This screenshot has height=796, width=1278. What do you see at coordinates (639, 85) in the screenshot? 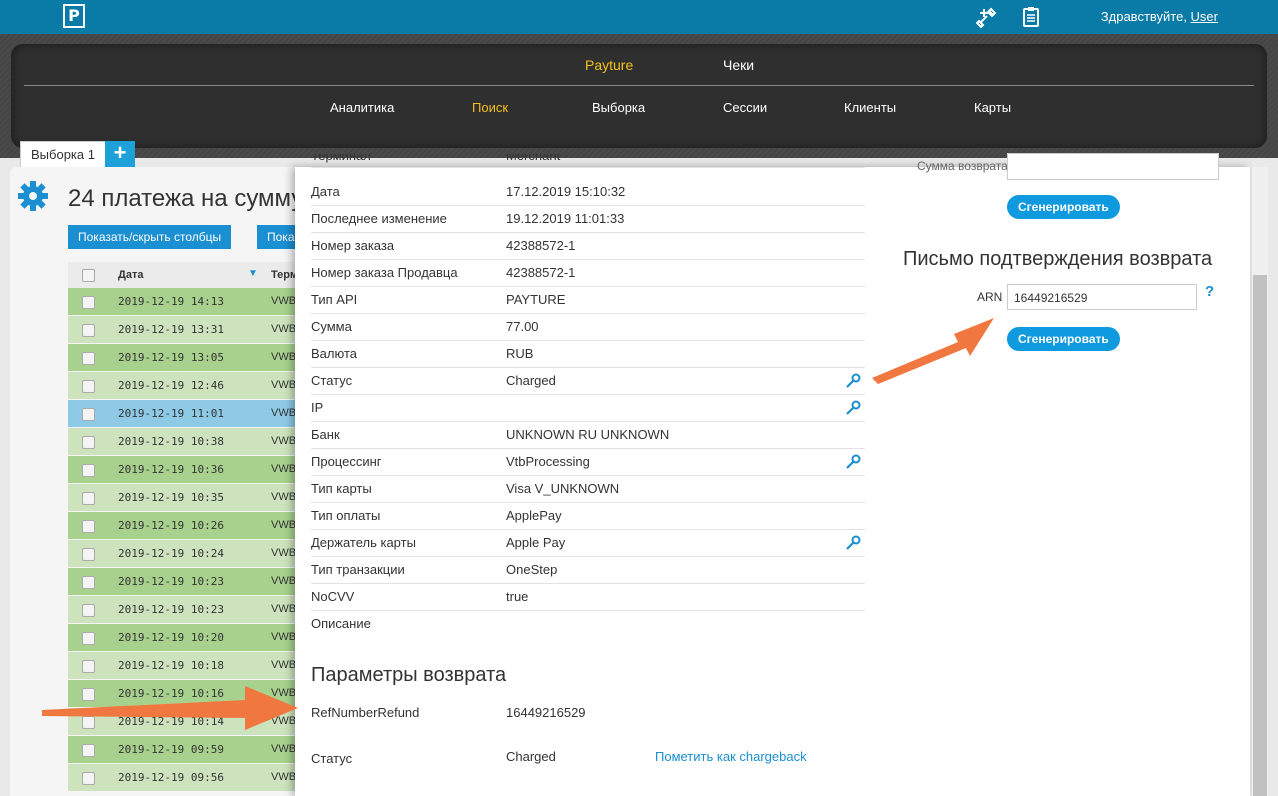
I see `nav-divider` at bounding box center [639, 85].